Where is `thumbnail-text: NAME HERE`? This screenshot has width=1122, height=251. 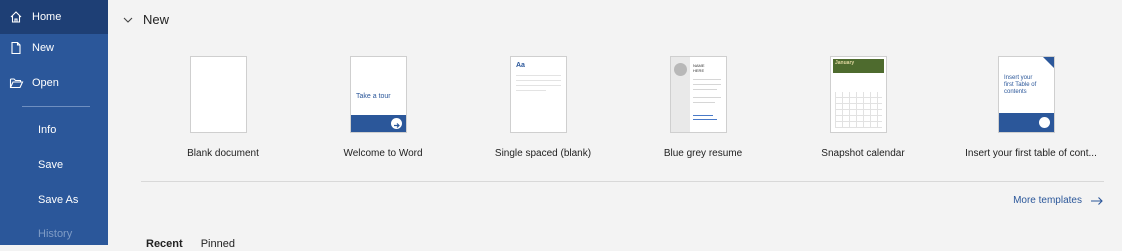
thumbnail-text: NAME HERE is located at coordinates (699, 68).